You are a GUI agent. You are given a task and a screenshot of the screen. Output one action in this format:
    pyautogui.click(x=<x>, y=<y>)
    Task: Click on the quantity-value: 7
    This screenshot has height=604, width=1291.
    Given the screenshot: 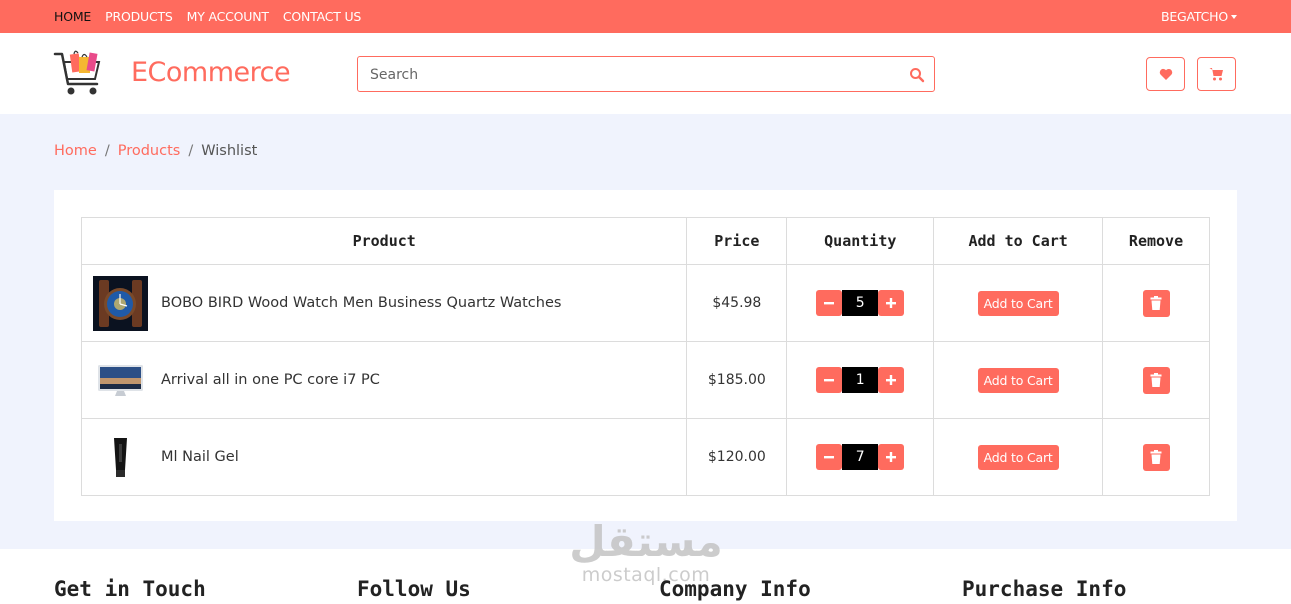 What is the action you would take?
    pyautogui.click(x=860, y=457)
    